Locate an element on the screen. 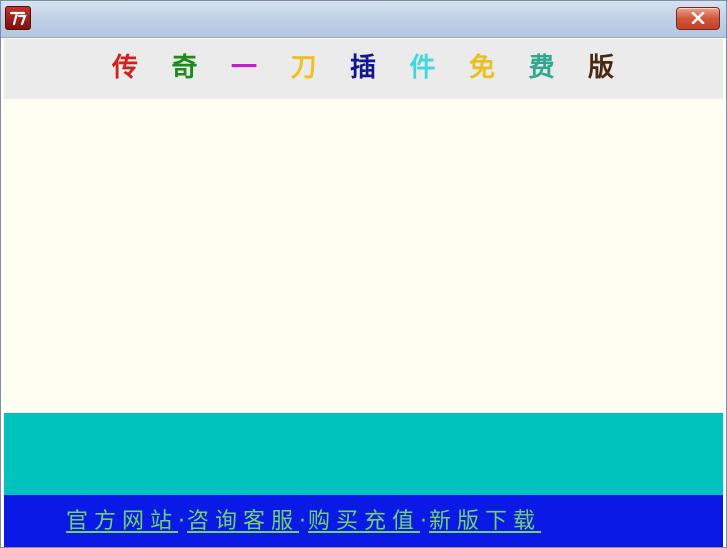 The image size is (727, 548). footer-link: 购买充值 is located at coordinates (364, 522).